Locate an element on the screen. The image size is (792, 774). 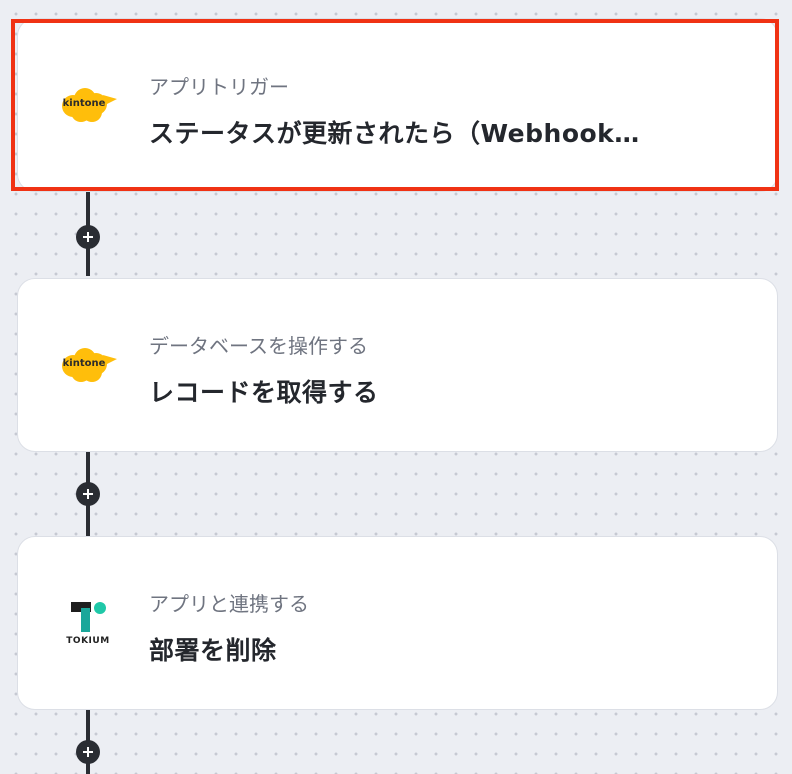
step-type-label: アプリと連携する is located at coordinates (229, 604).